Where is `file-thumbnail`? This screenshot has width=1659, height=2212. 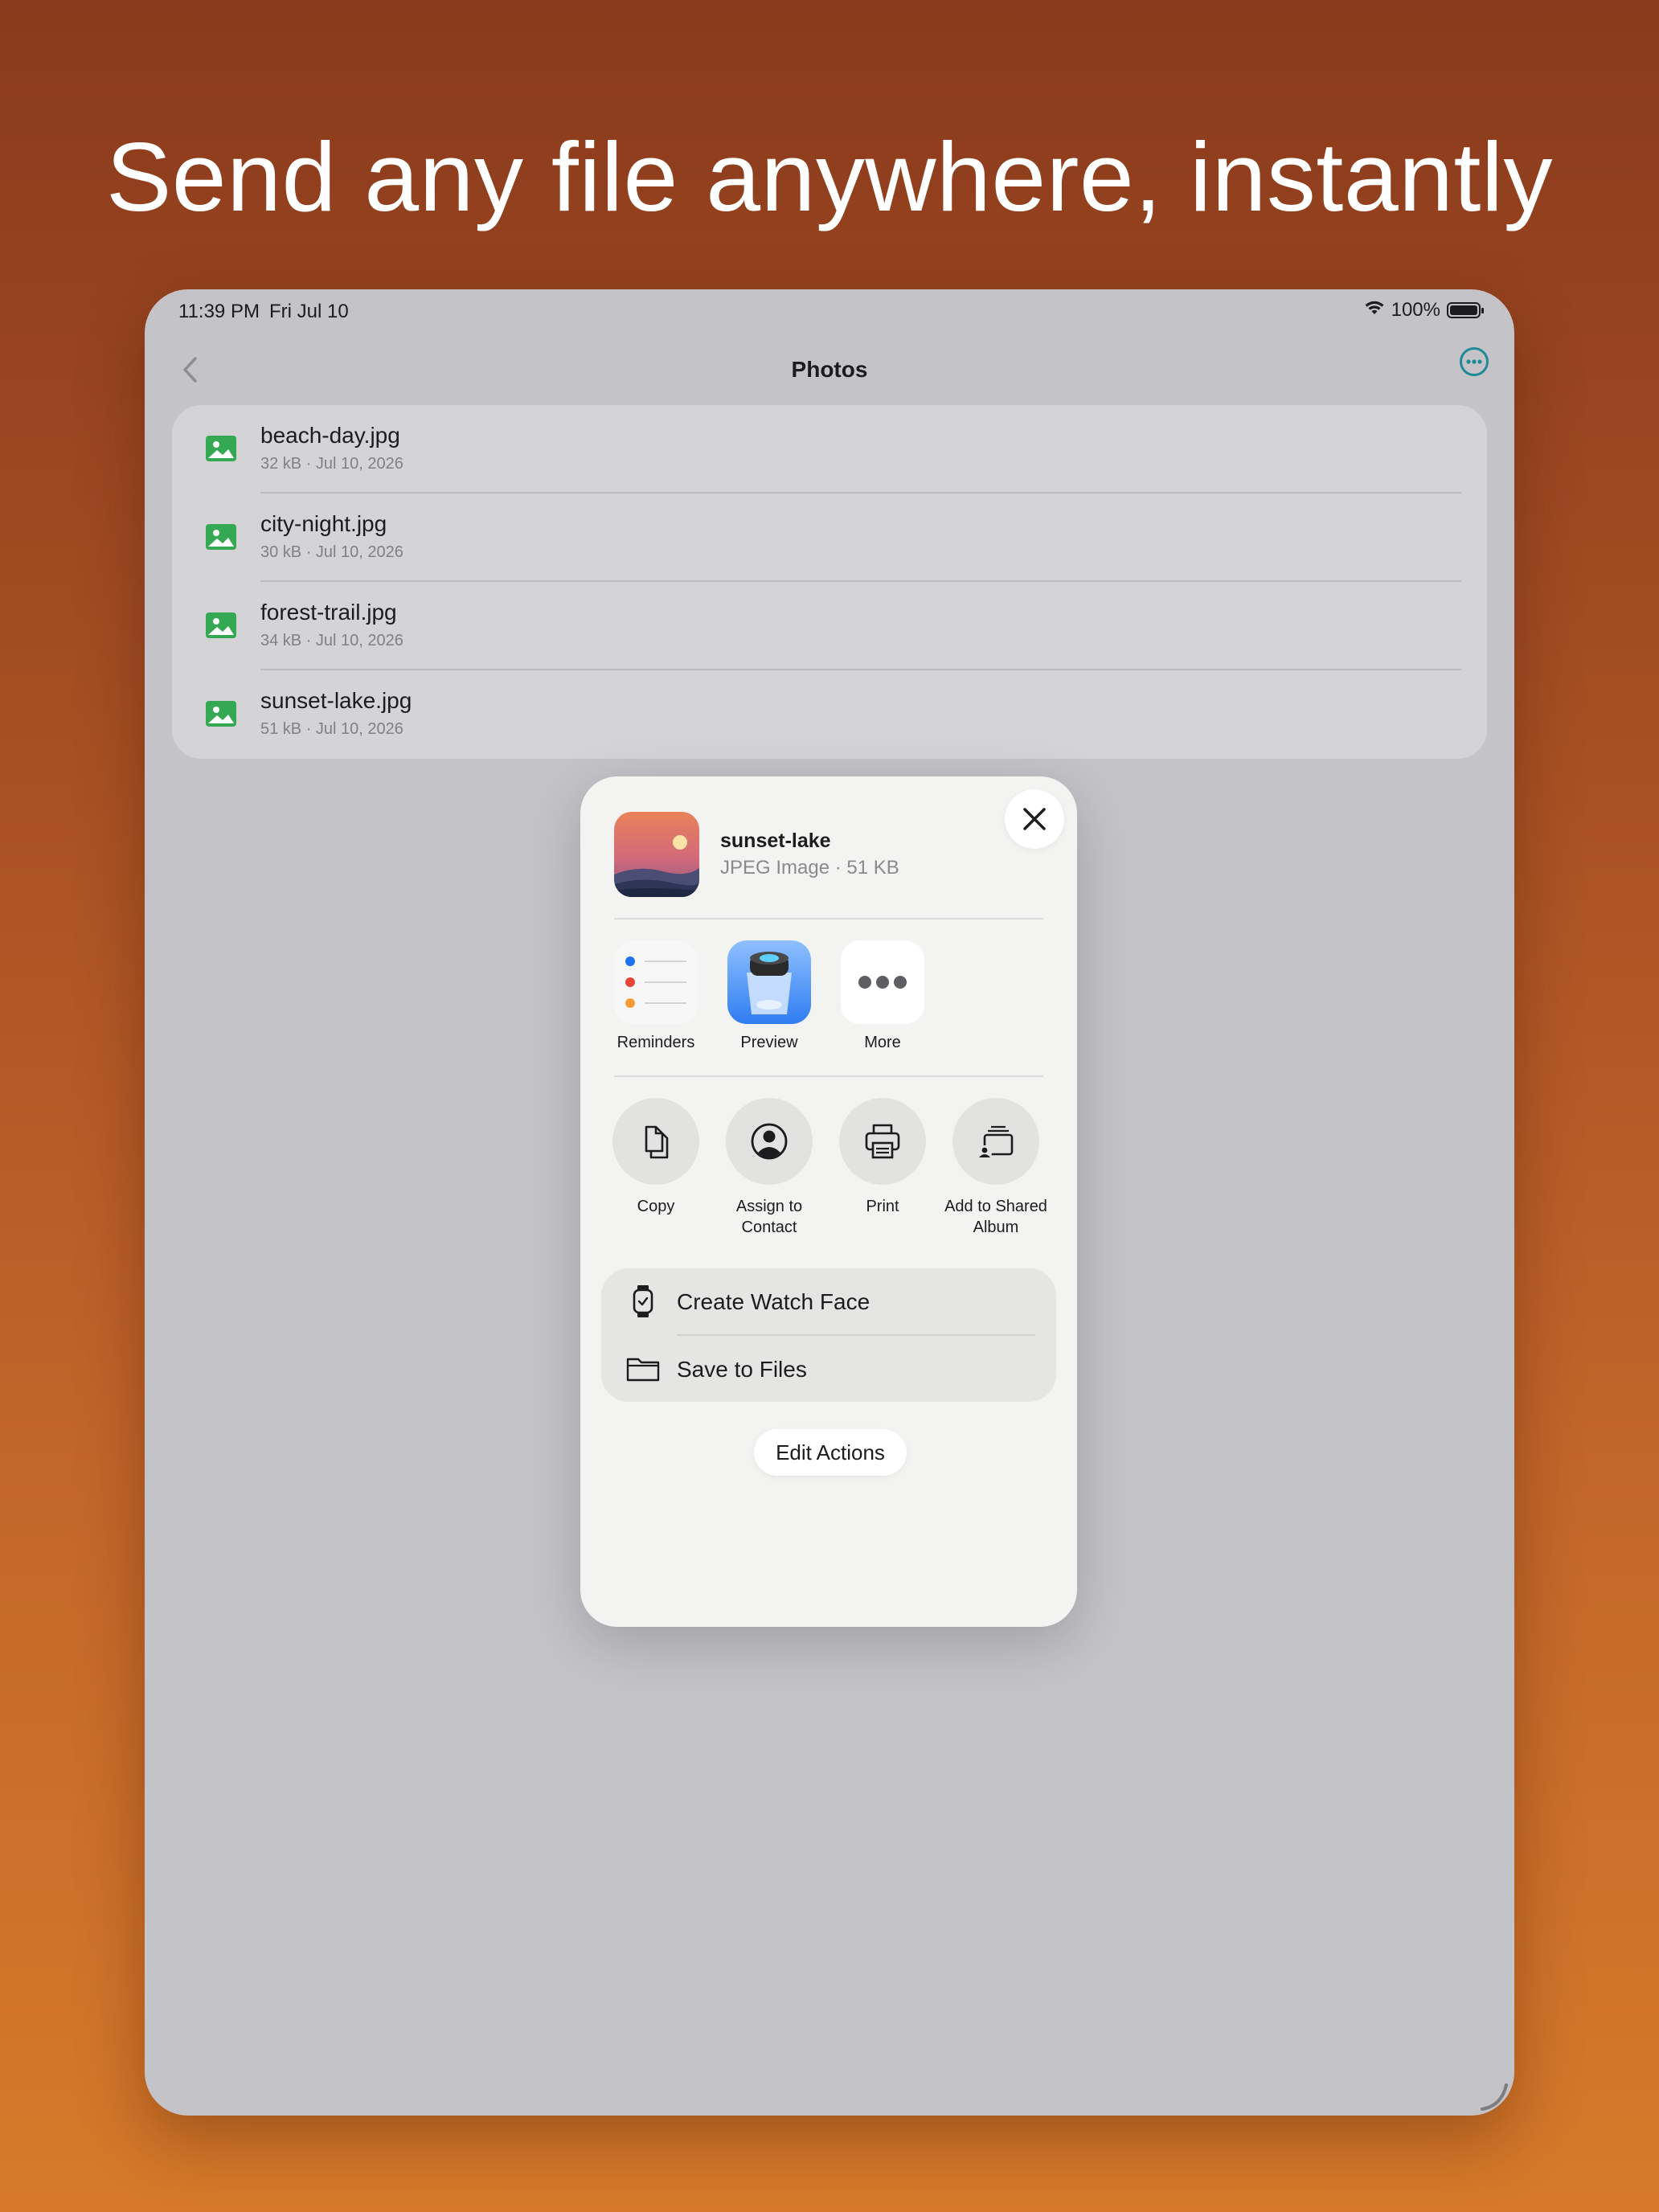
file-thumbnail is located at coordinates (656, 854).